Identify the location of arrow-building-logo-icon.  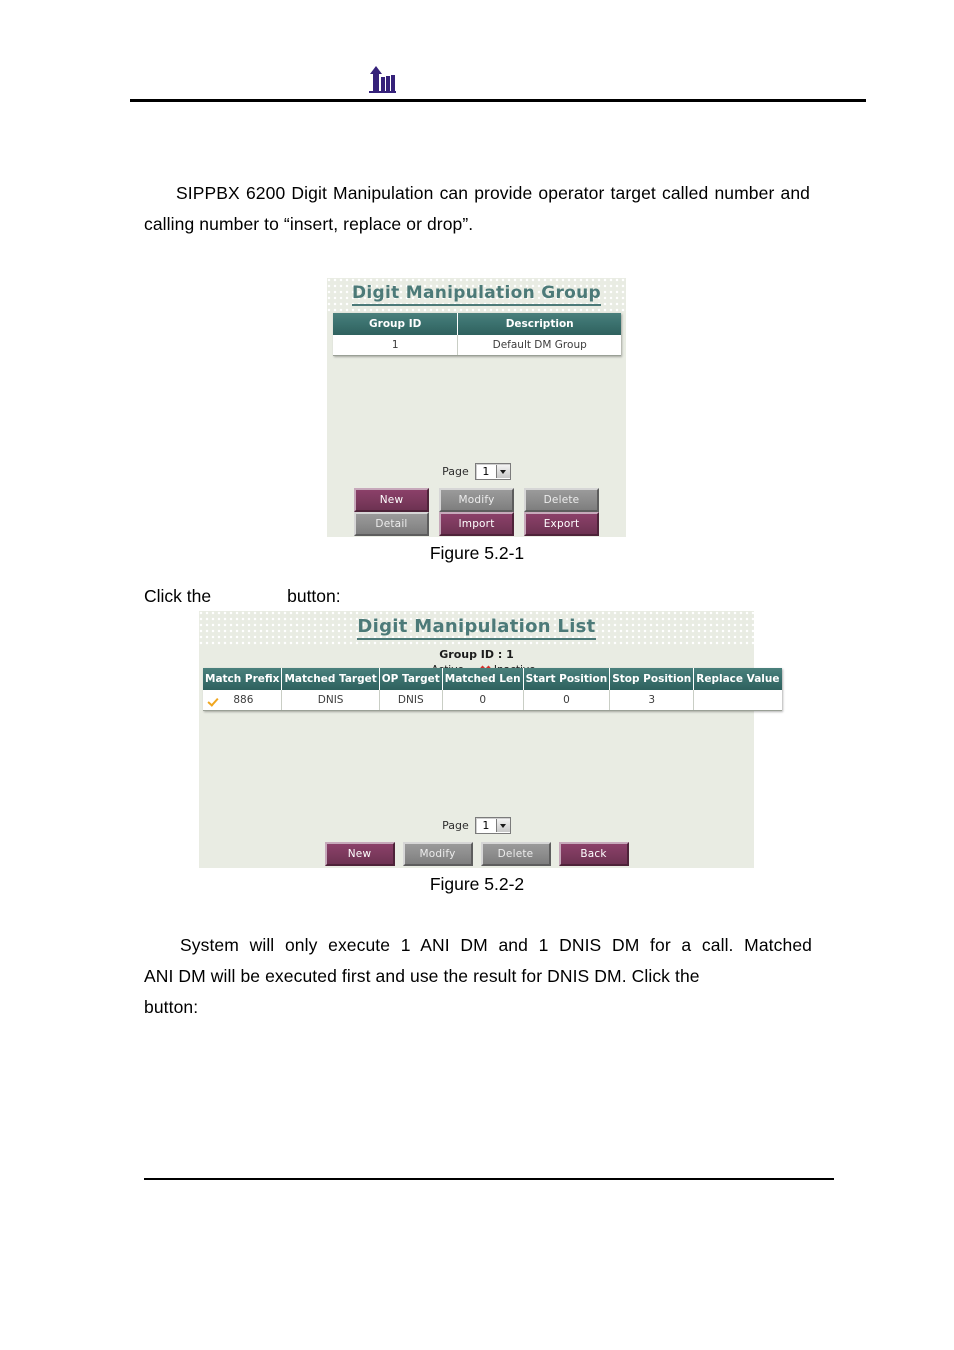
(383, 79).